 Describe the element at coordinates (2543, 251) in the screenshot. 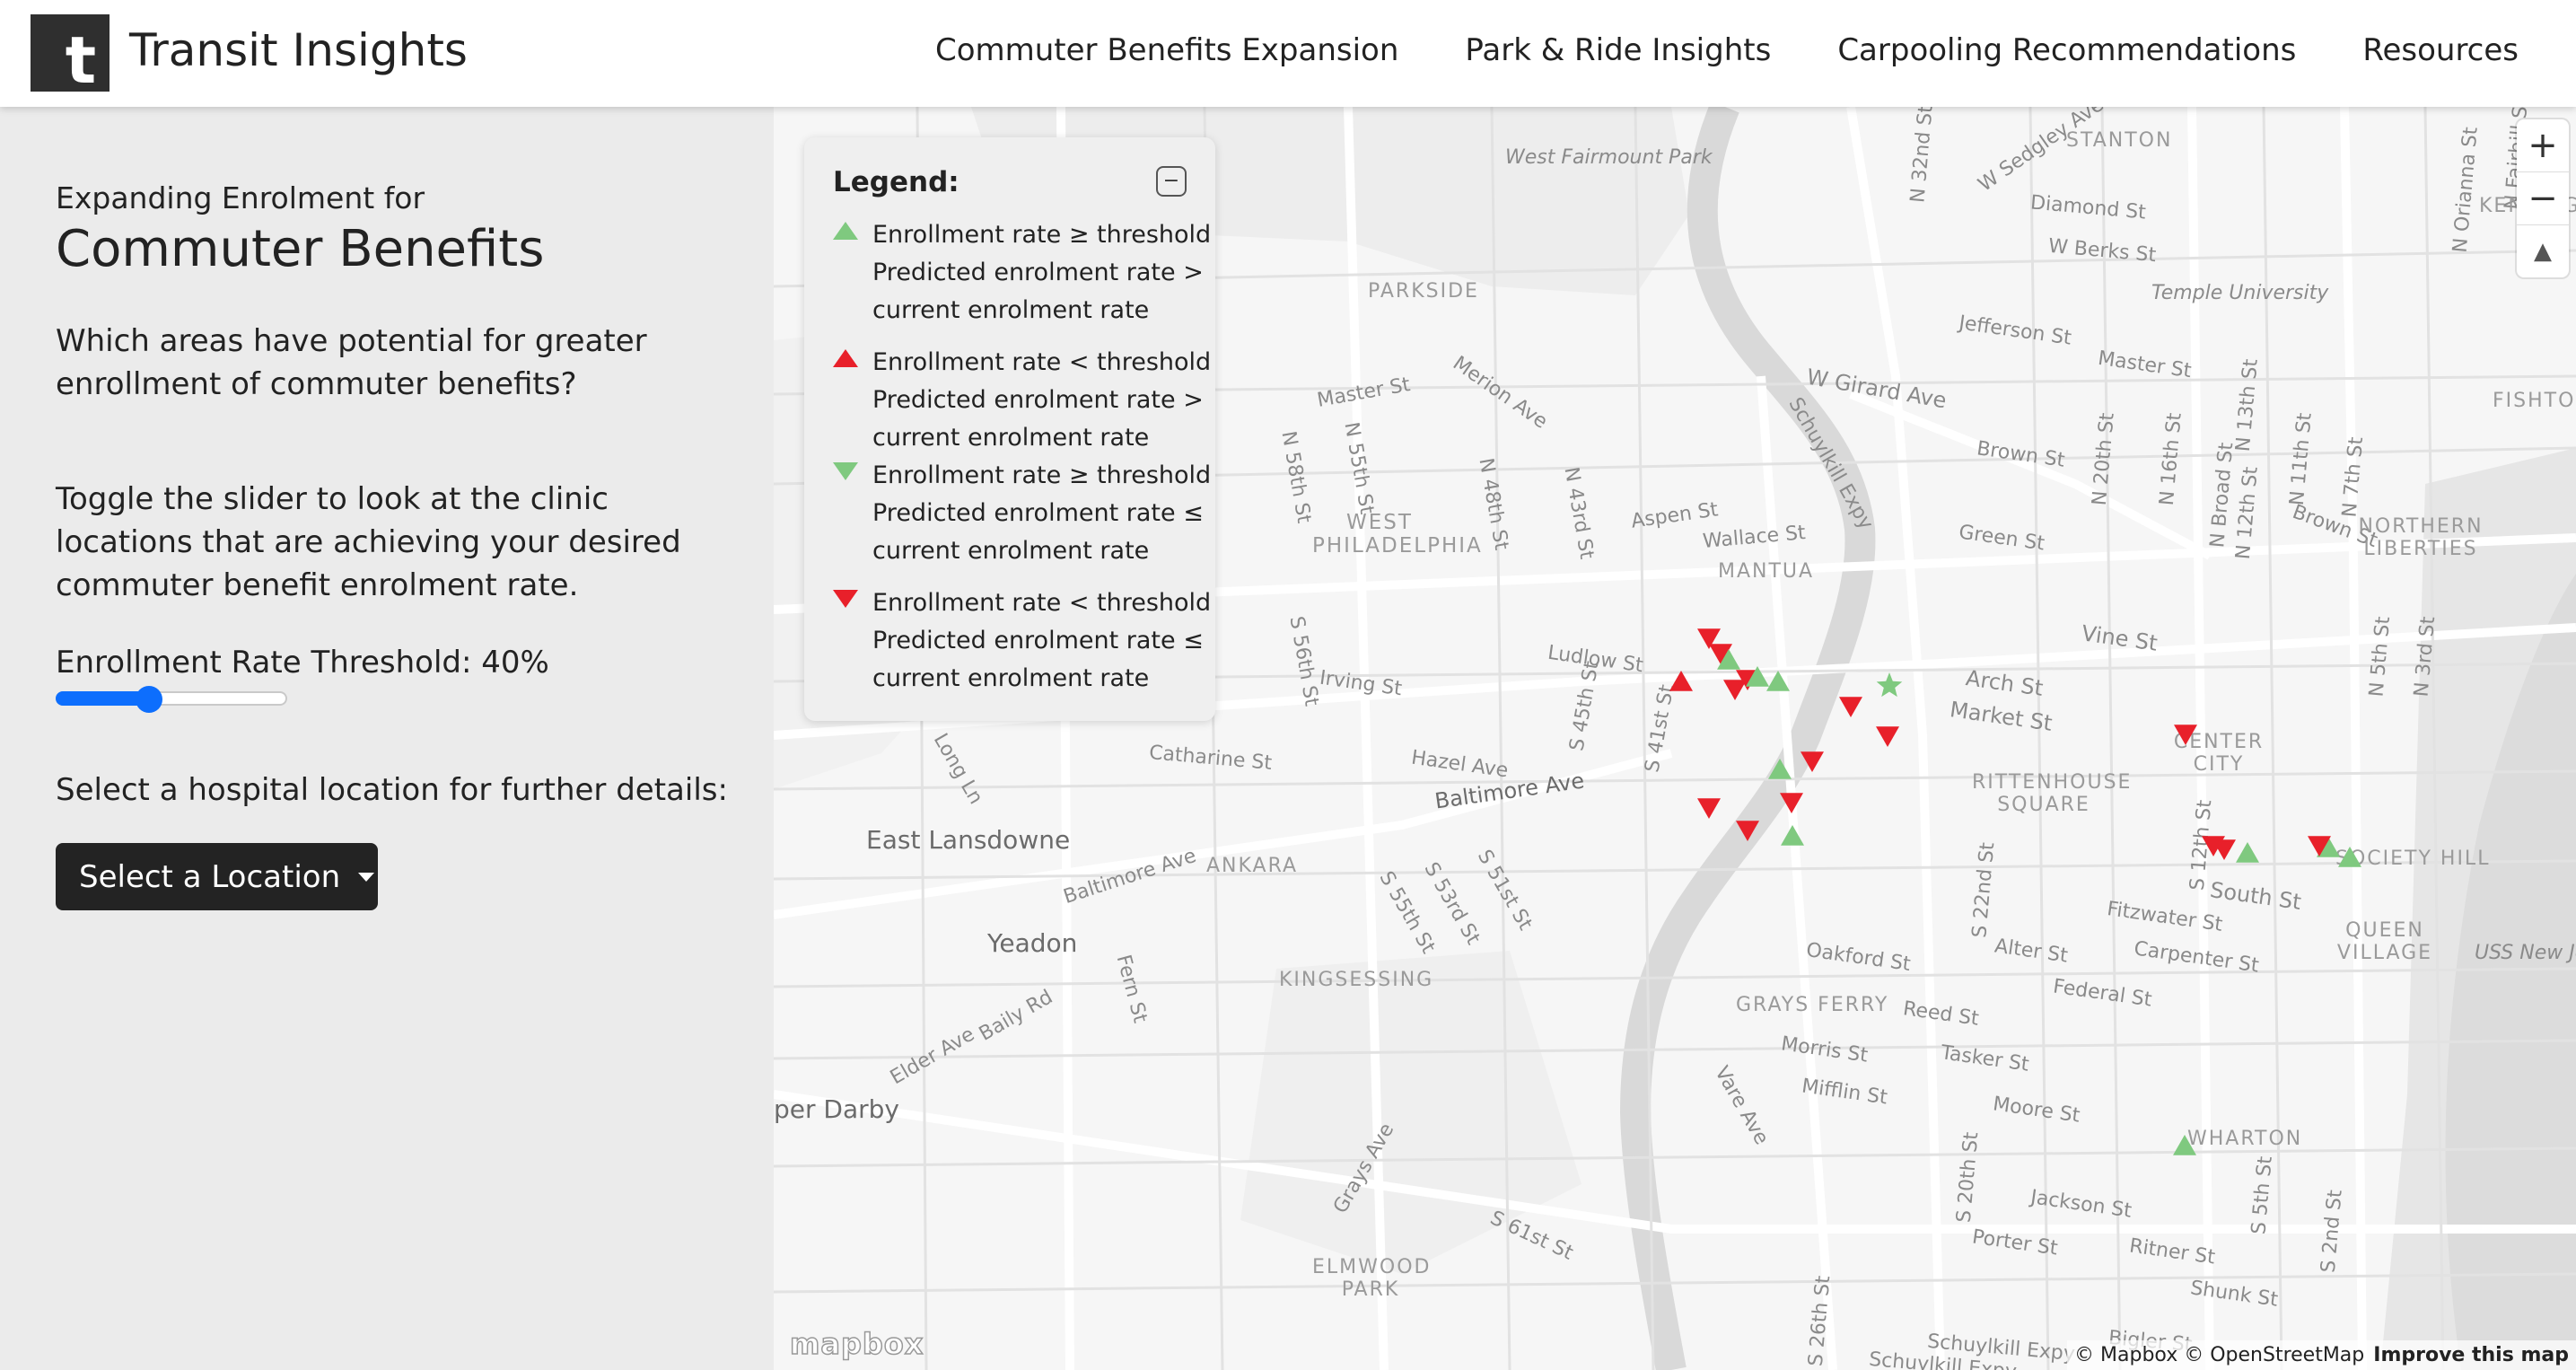

I see `compass-icon: ▲` at that location.